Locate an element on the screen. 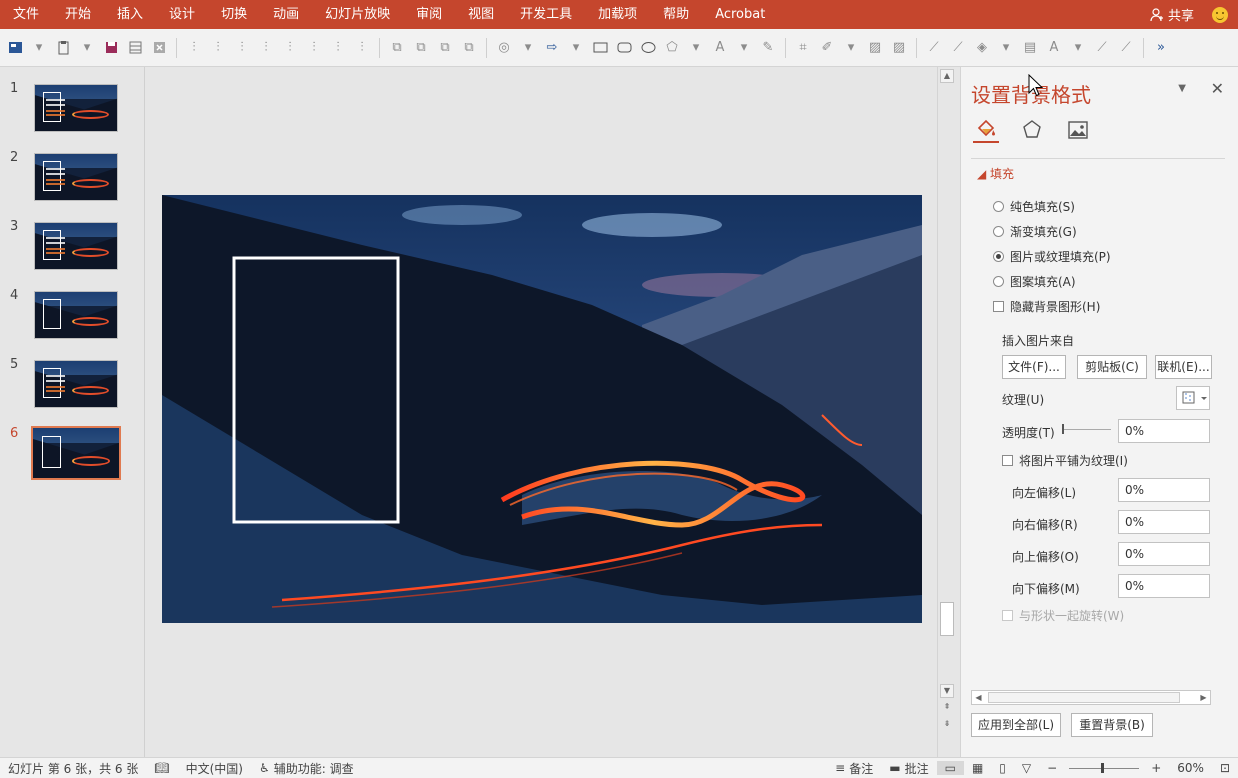  tab-home: 开始 is located at coordinates (78, 14).